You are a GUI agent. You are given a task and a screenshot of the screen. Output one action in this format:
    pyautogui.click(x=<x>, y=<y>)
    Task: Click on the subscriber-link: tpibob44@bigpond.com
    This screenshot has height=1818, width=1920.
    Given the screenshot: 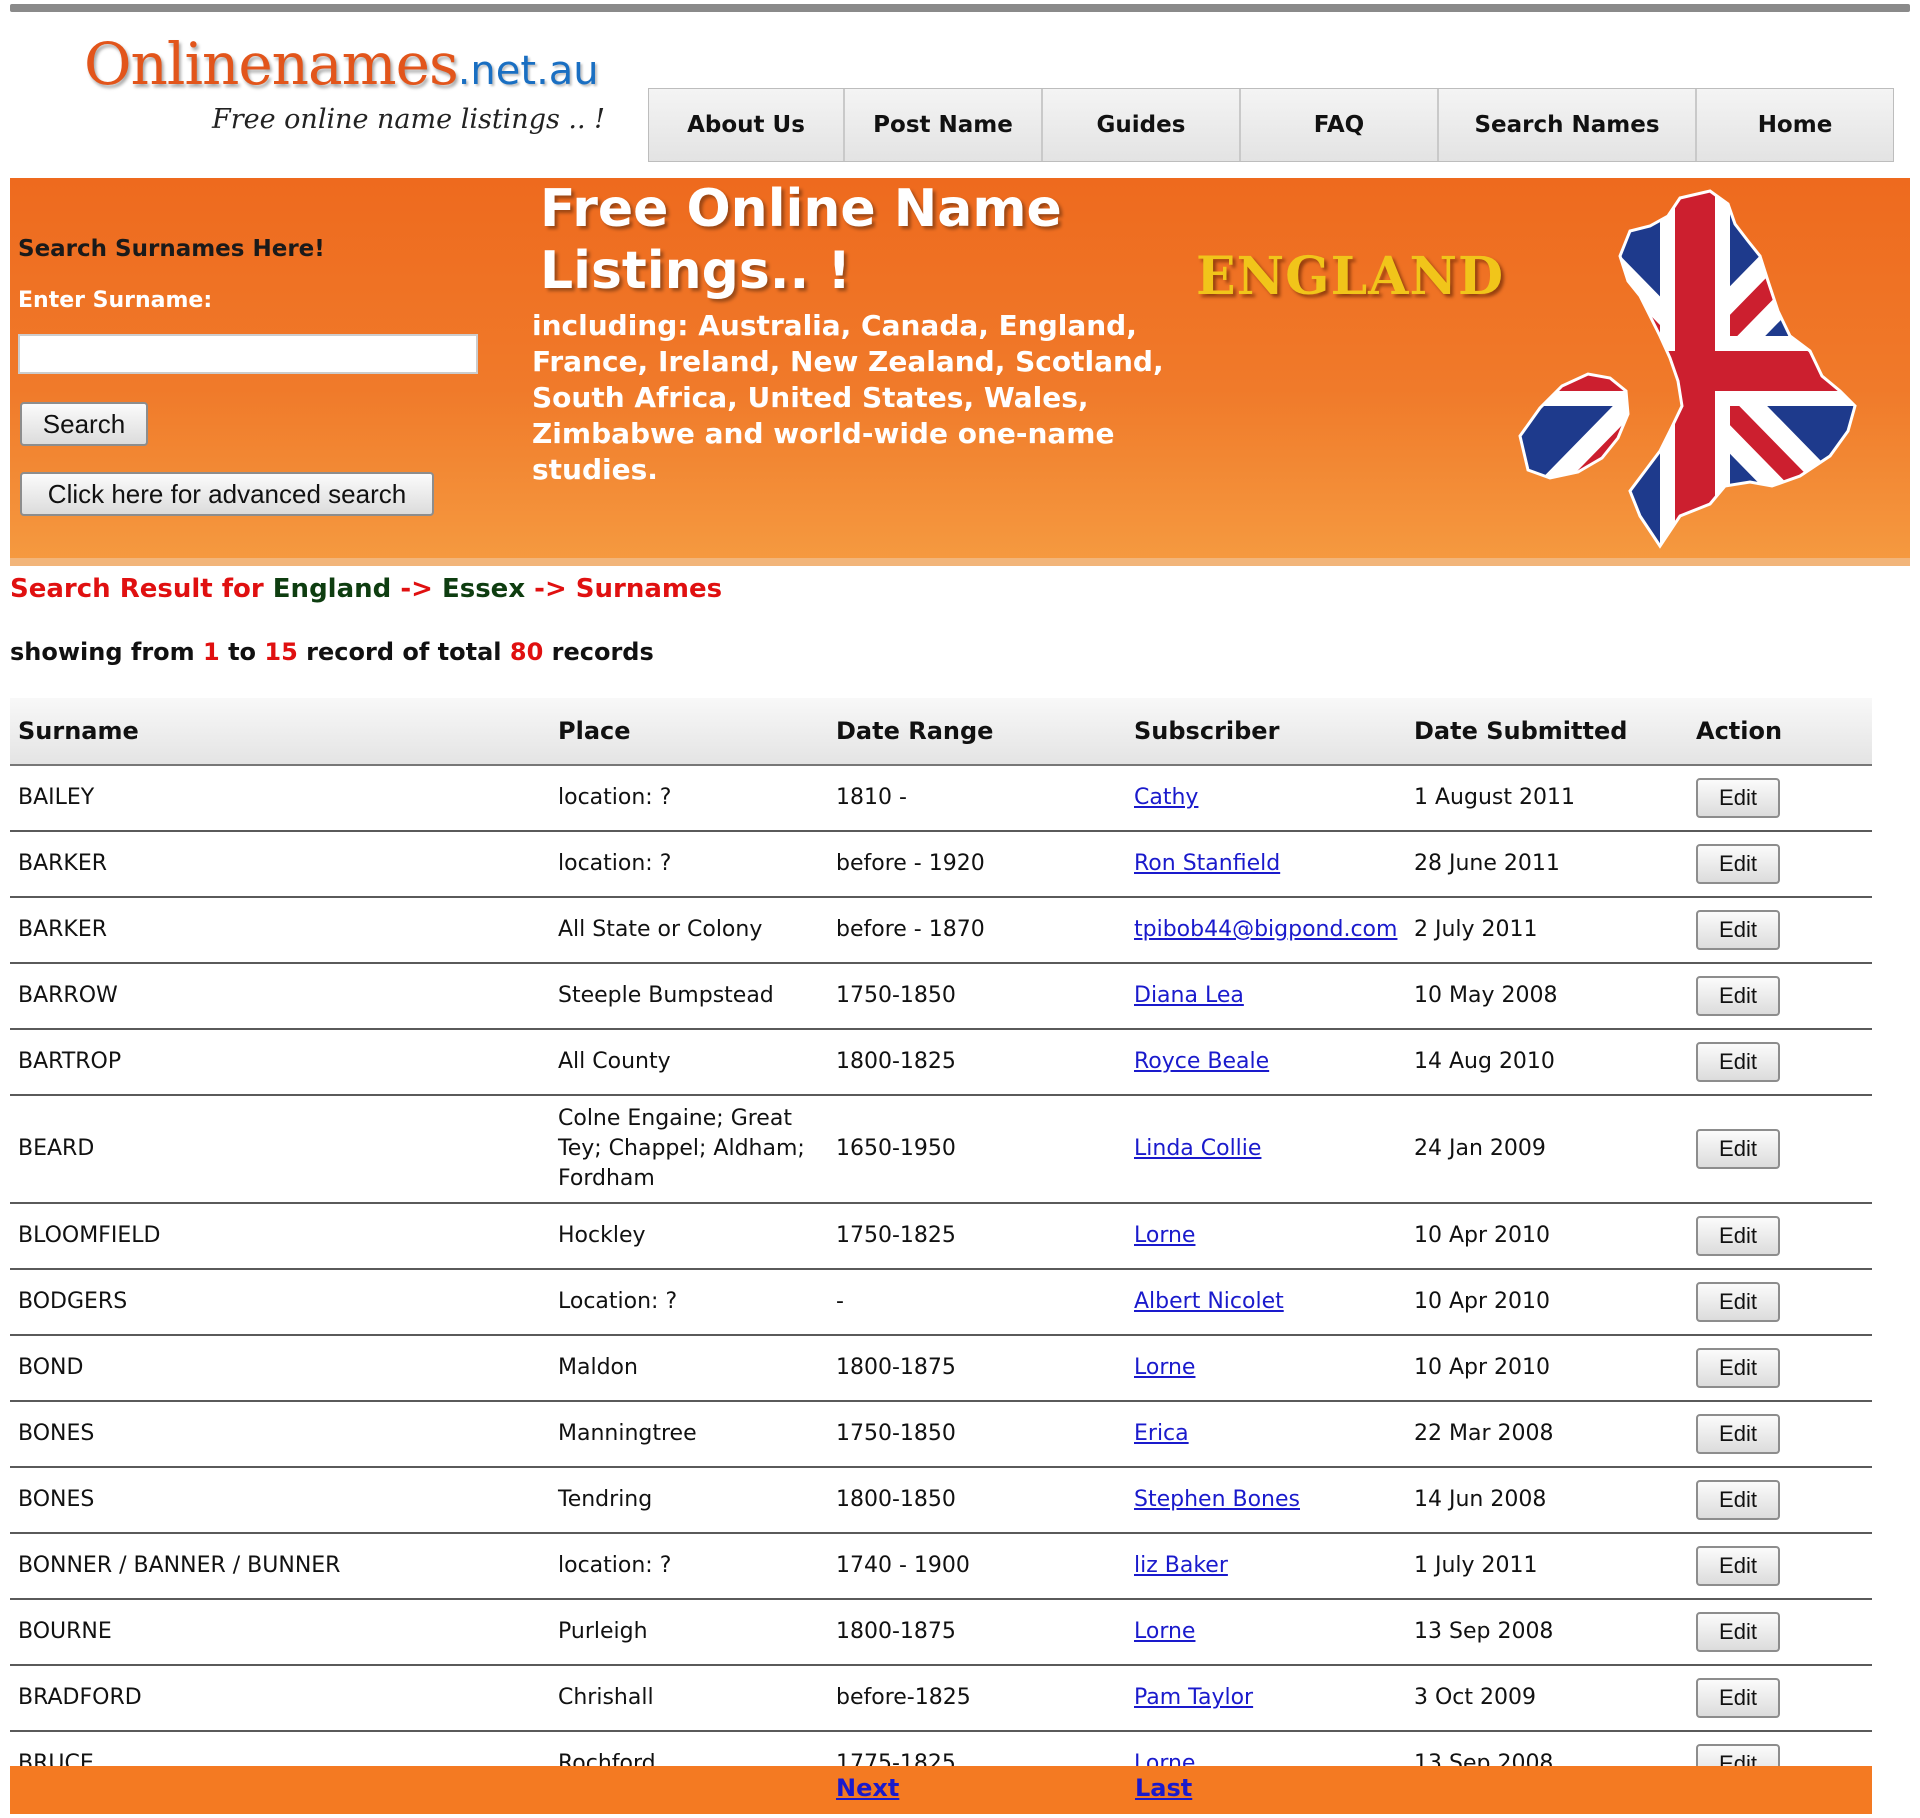 What is the action you would take?
    pyautogui.click(x=1265, y=929)
    